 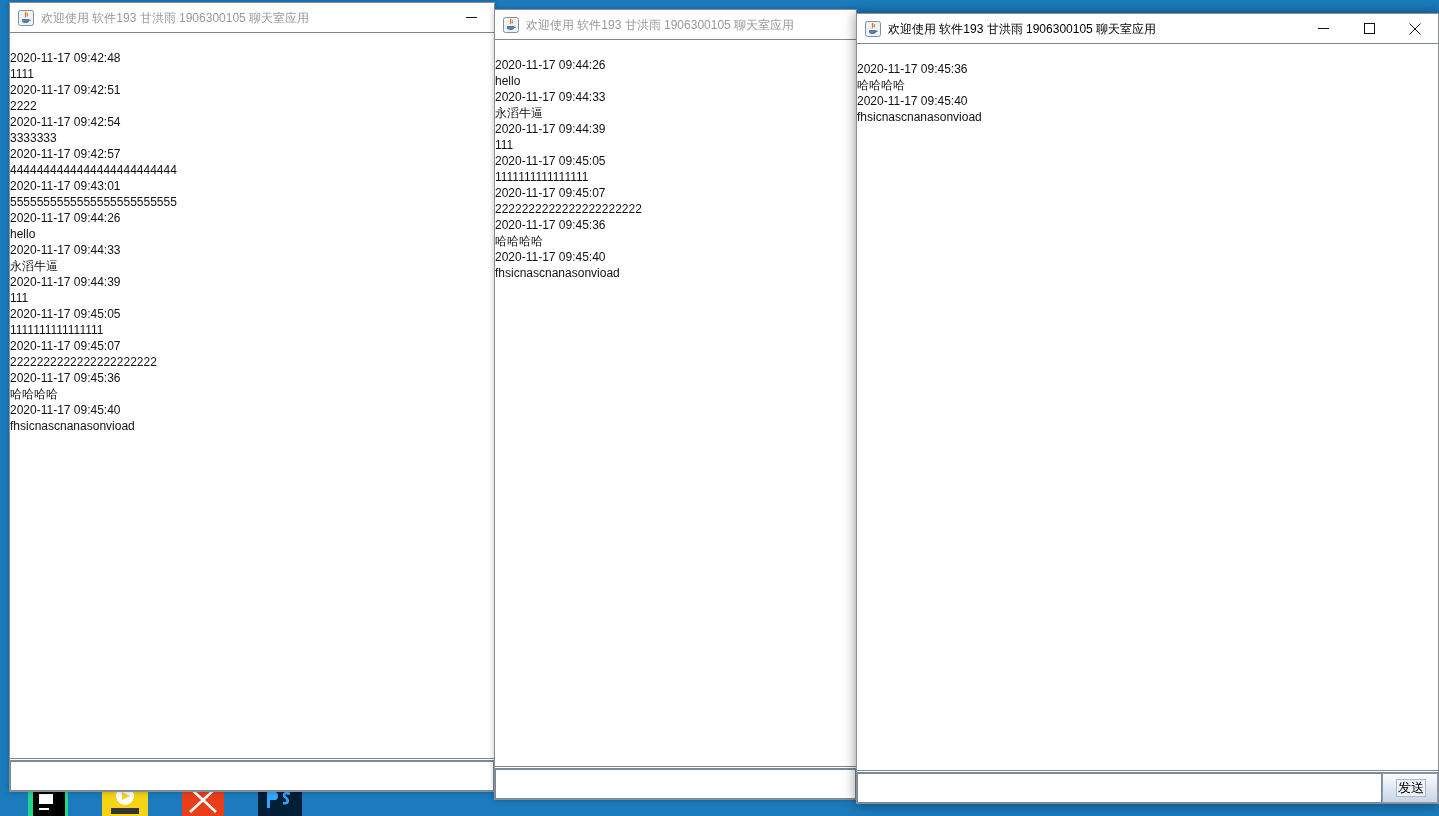 What do you see at coordinates (65, 186) in the screenshot?
I see `message-time: 2020-11-17 09:43:01` at bounding box center [65, 186].